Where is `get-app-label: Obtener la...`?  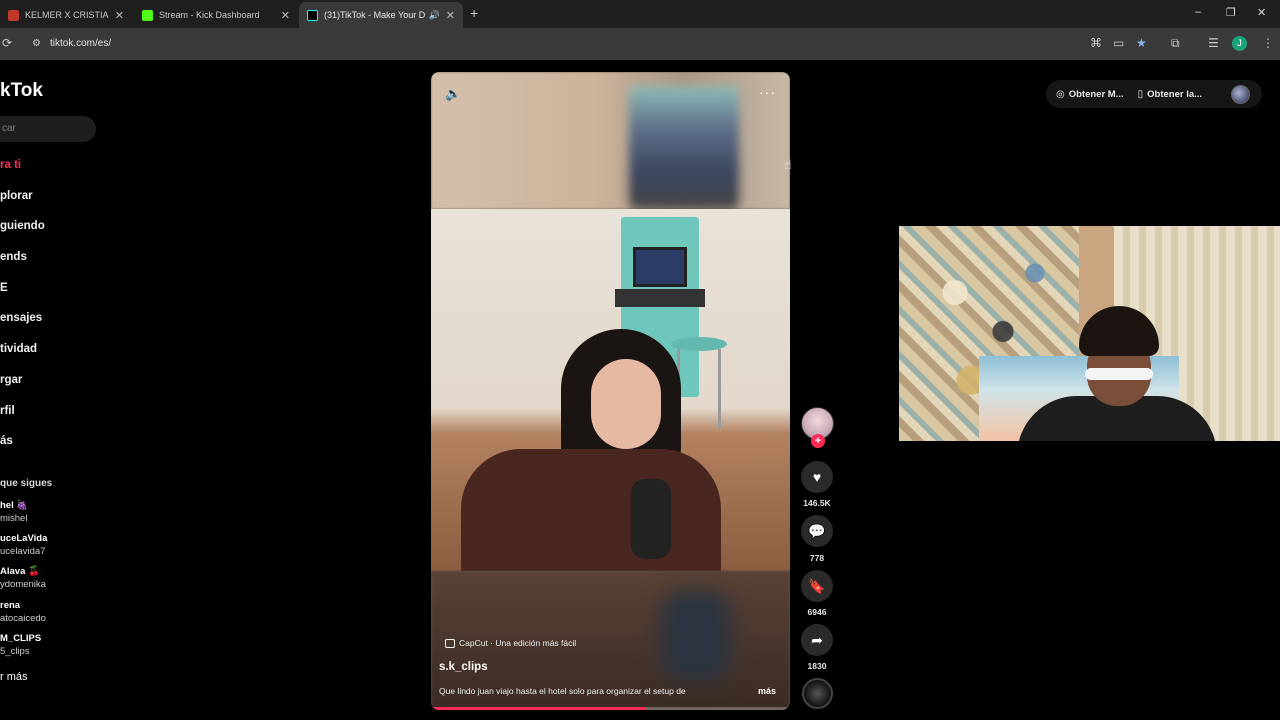
get-app-label: Obtener la... is located at coordinates (1175, 94).